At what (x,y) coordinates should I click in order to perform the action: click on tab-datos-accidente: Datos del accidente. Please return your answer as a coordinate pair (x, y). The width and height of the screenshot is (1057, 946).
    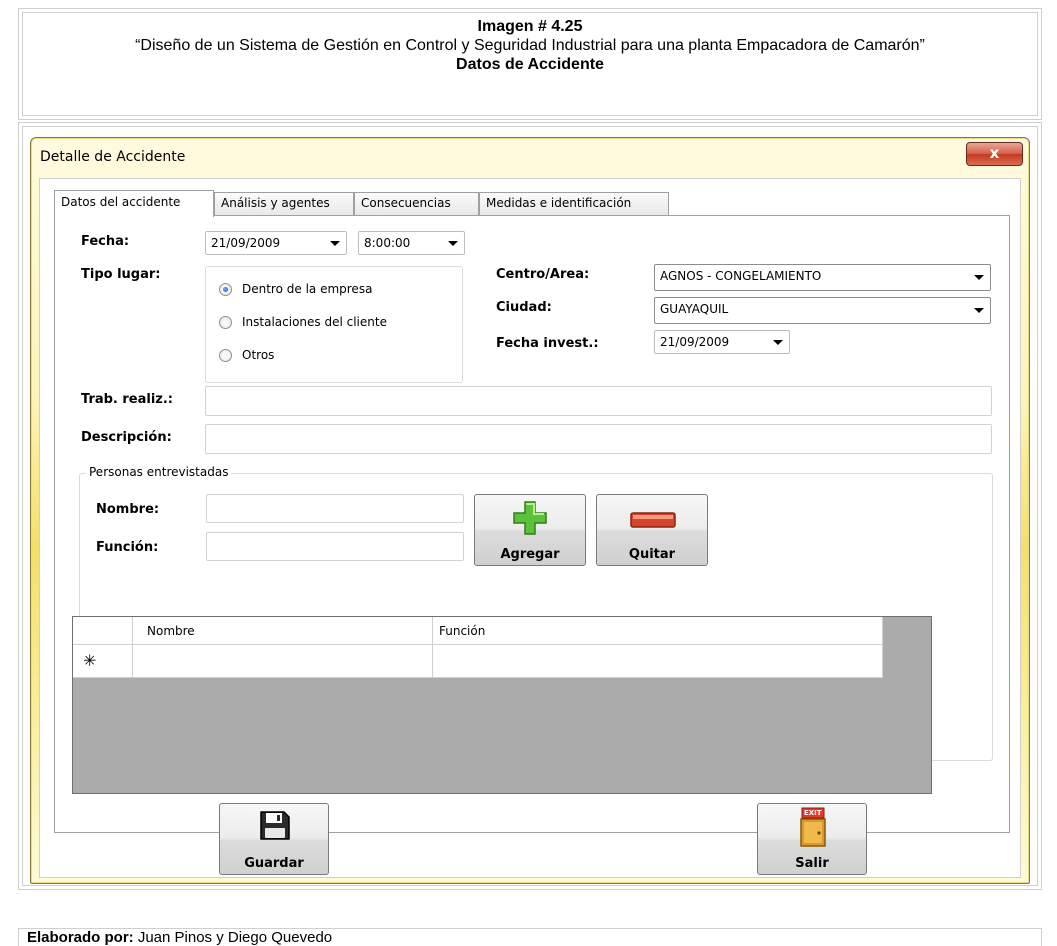
    Looking at the image, I should click on (134, 203).